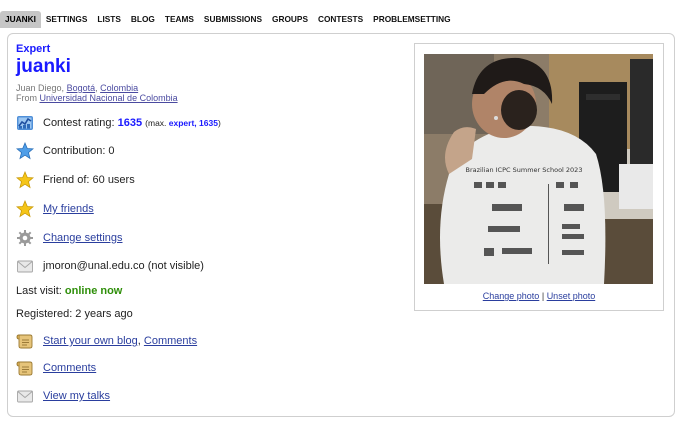  I want to click on organization-link: Universidad Nacional de Colombia, so click(109, 98).